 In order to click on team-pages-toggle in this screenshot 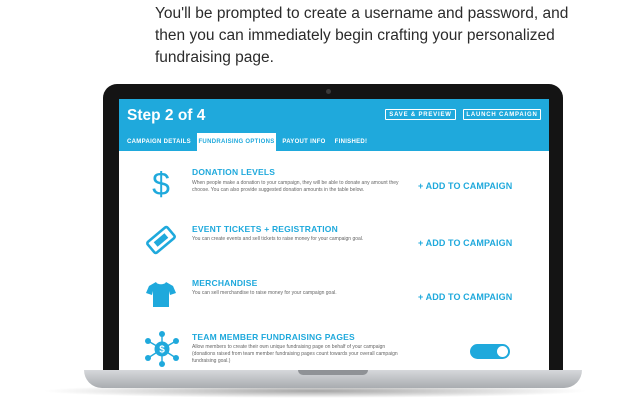, I will do `click(490, 351)`.